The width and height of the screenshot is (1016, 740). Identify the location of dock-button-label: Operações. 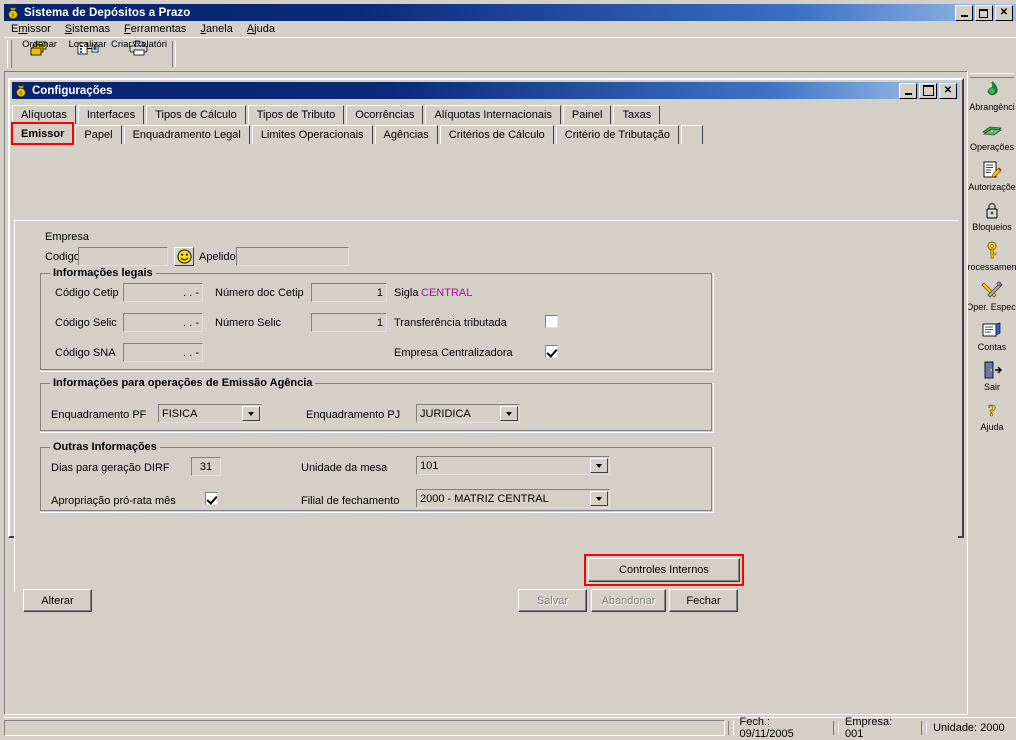
(992, 147).